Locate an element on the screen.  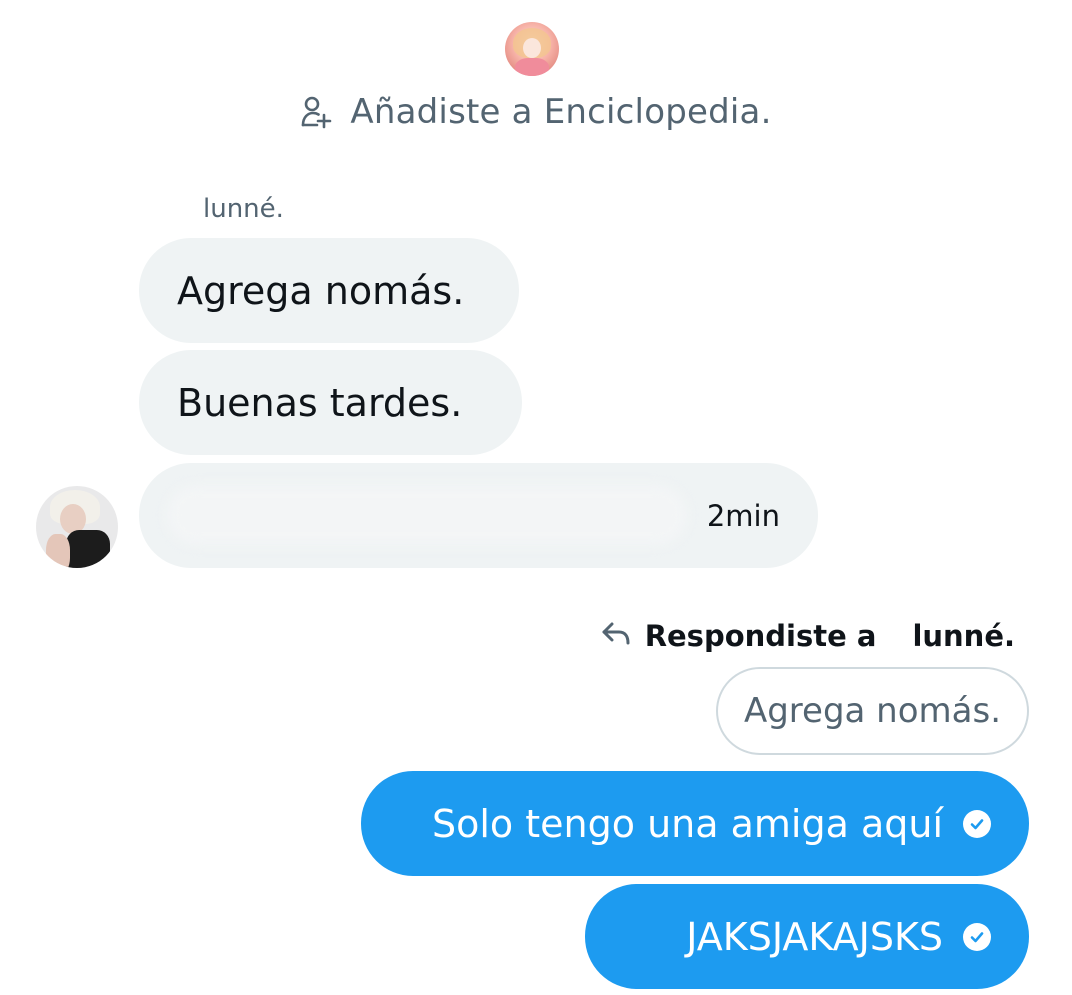
received-message: Agrega nomás. is located at coordinates (329, 290).